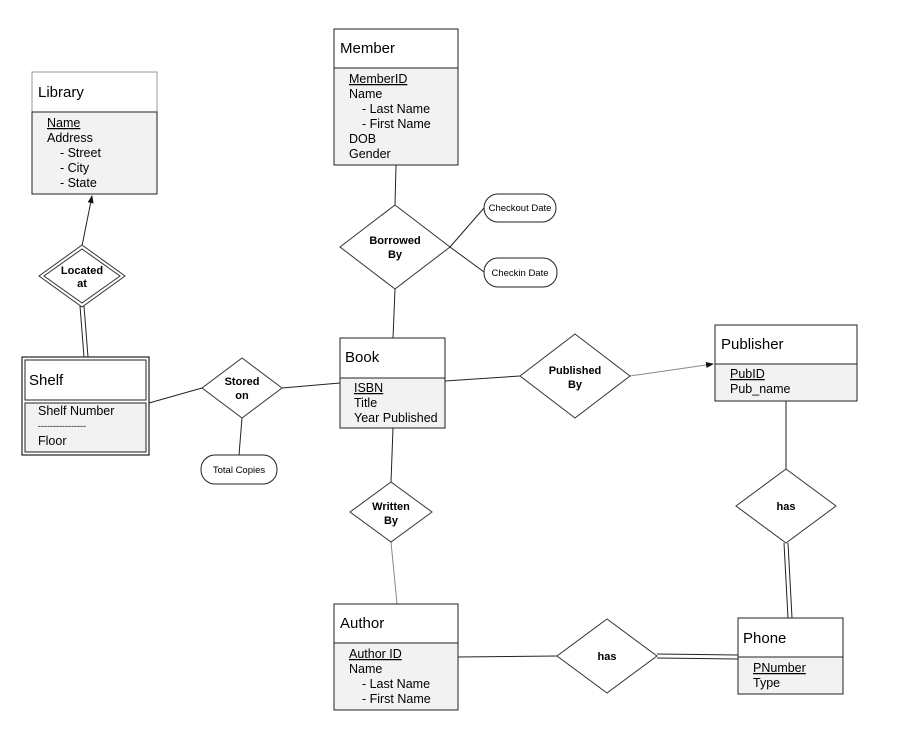 This screenshot has height=747, width=919. Describe the element at coordinates (70, 138) in the screenshot. I see `attribute: Address` at that location.